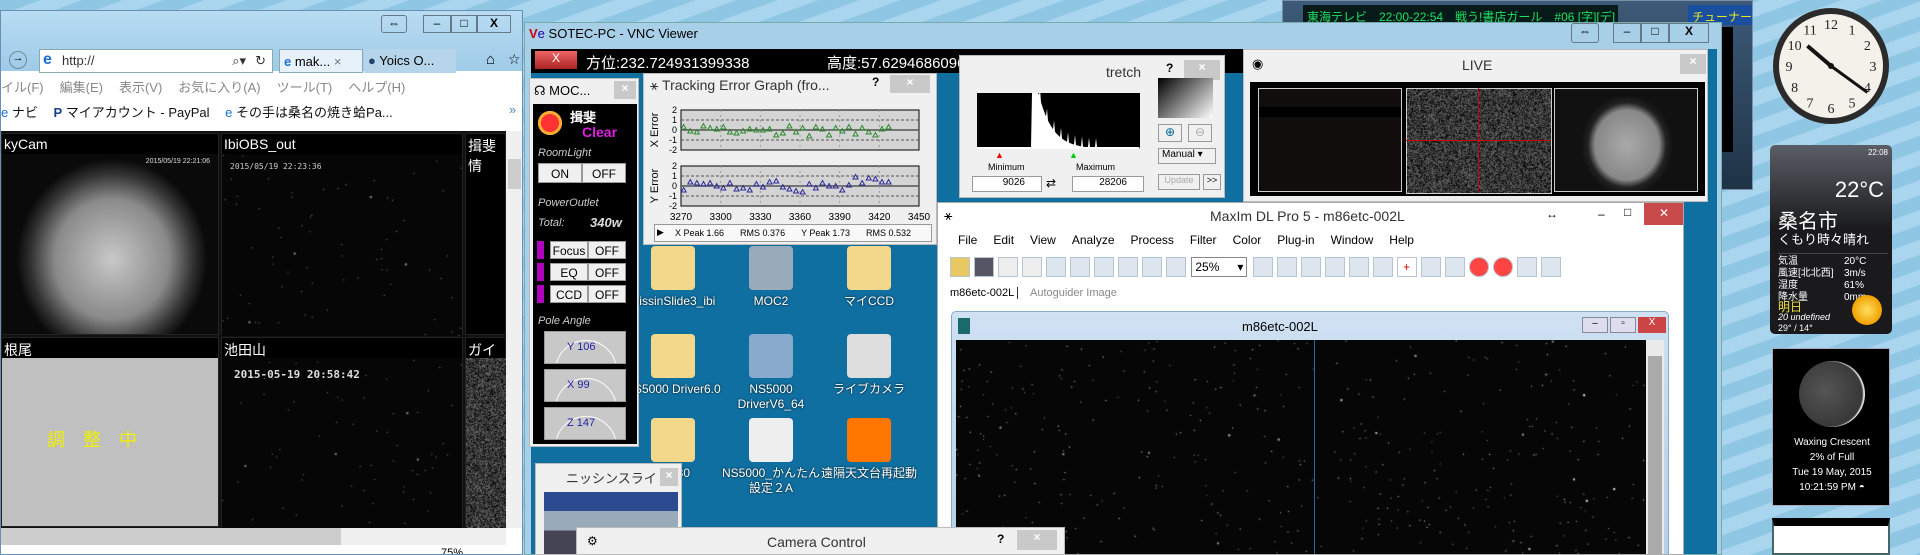 This screenshot has width=1920, height=555. Describe the element at coordinates (514, 59) in the screenshot. I see `favorites-icon: ☆` at that location.